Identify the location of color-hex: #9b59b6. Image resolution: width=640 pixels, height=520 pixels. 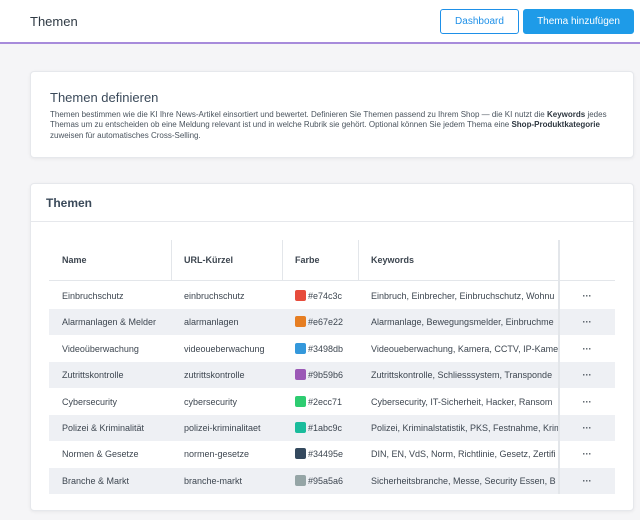
(326, 375).